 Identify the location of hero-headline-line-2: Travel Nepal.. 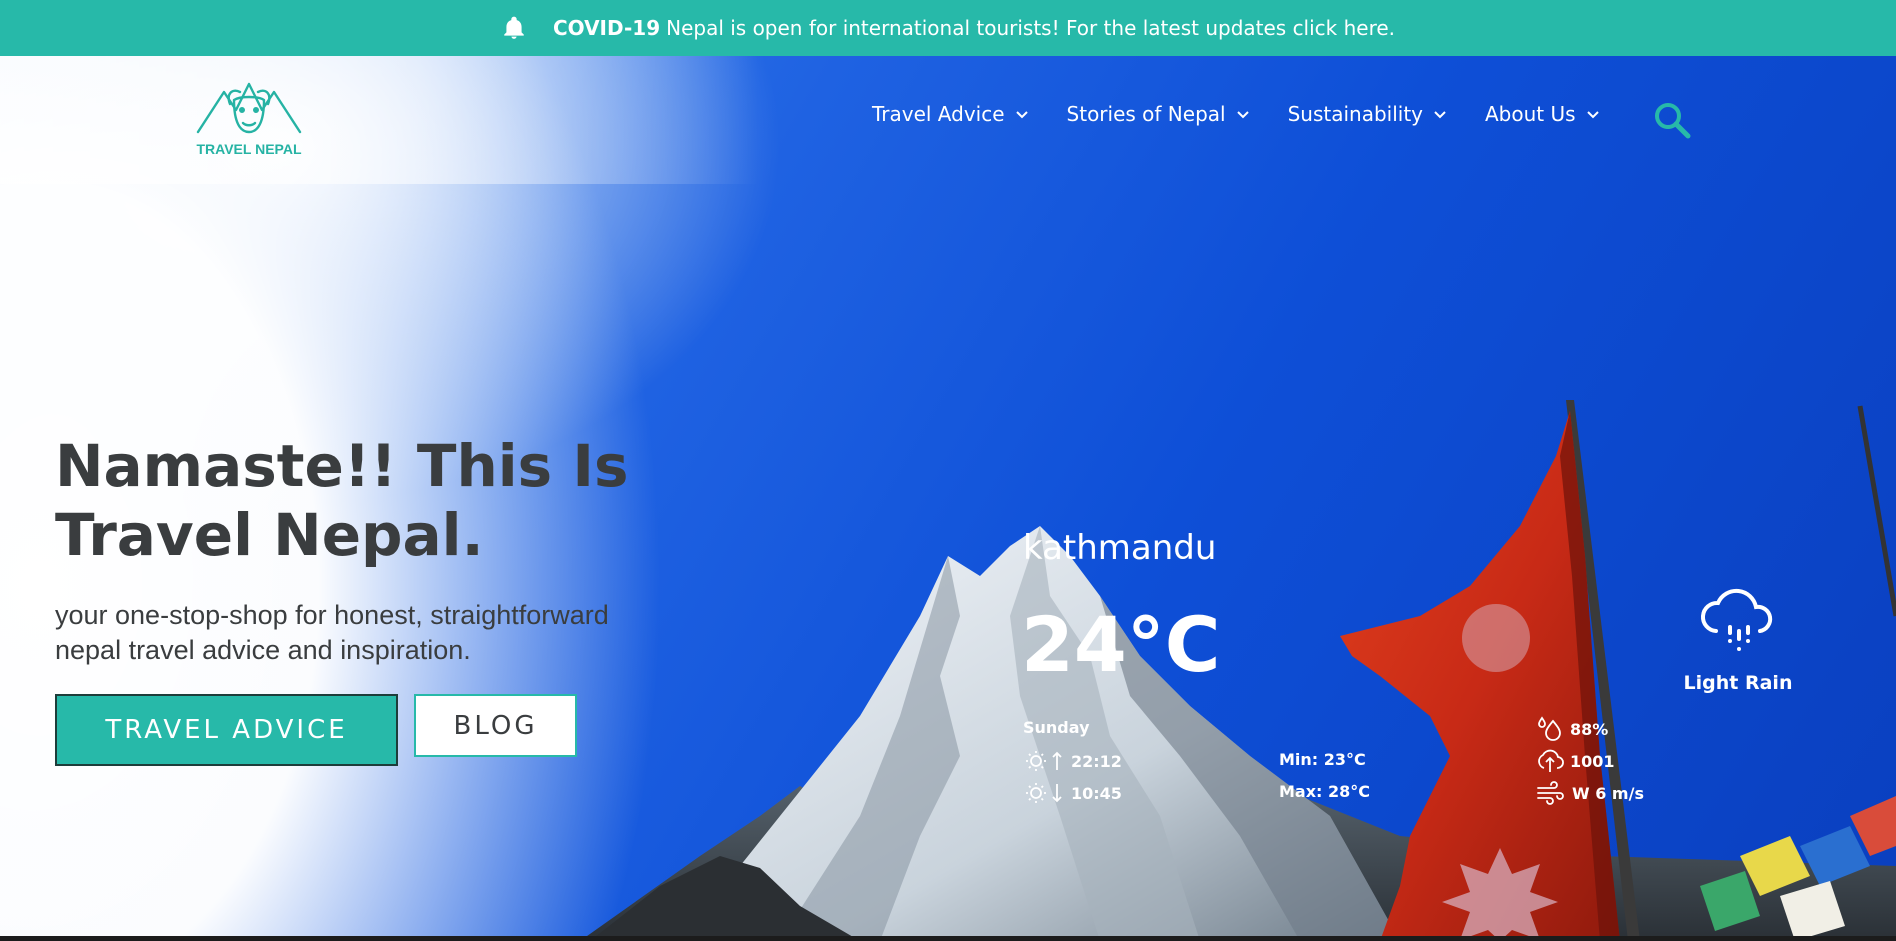
(269, 535).